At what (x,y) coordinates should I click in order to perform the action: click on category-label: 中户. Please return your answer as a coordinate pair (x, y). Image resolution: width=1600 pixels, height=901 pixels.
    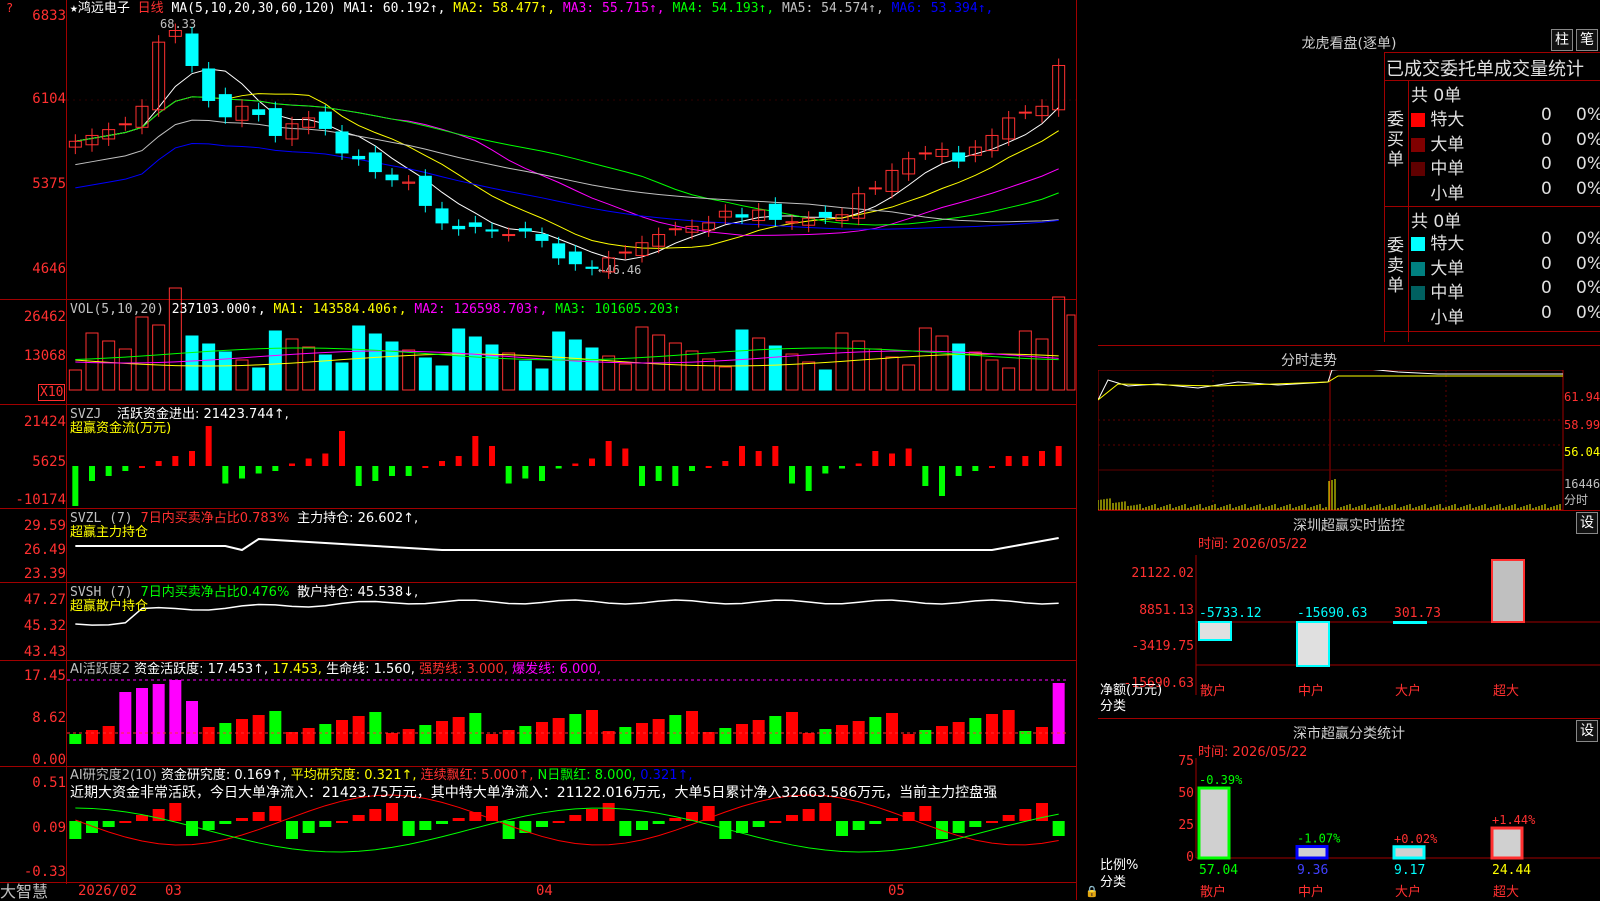
    Looking at the image, I should click on (1311, 892).